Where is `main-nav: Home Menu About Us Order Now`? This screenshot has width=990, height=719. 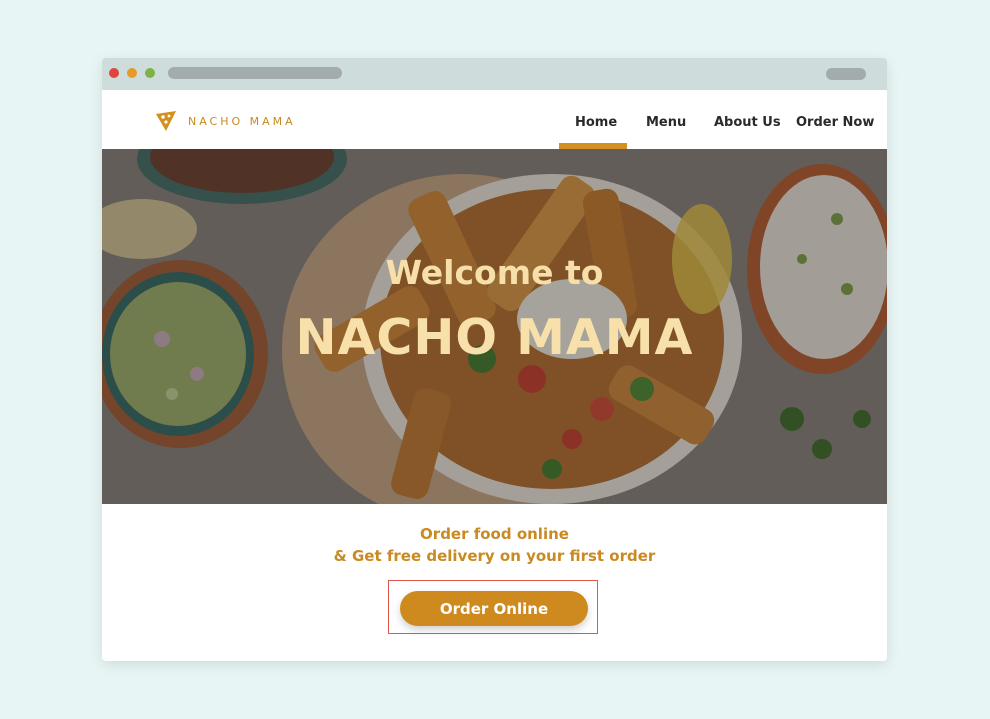
main-nav: Home Menu About Us Order Now is located at coordinates (494, 119).